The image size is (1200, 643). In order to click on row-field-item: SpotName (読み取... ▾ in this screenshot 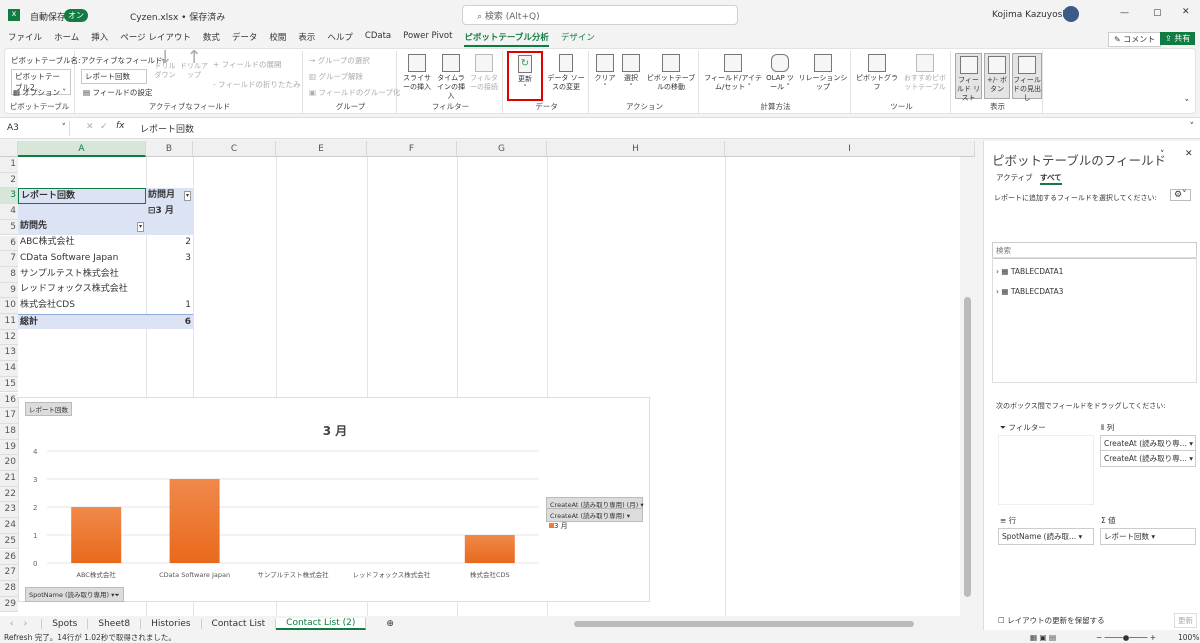, I will do `click(1046, 536)`.